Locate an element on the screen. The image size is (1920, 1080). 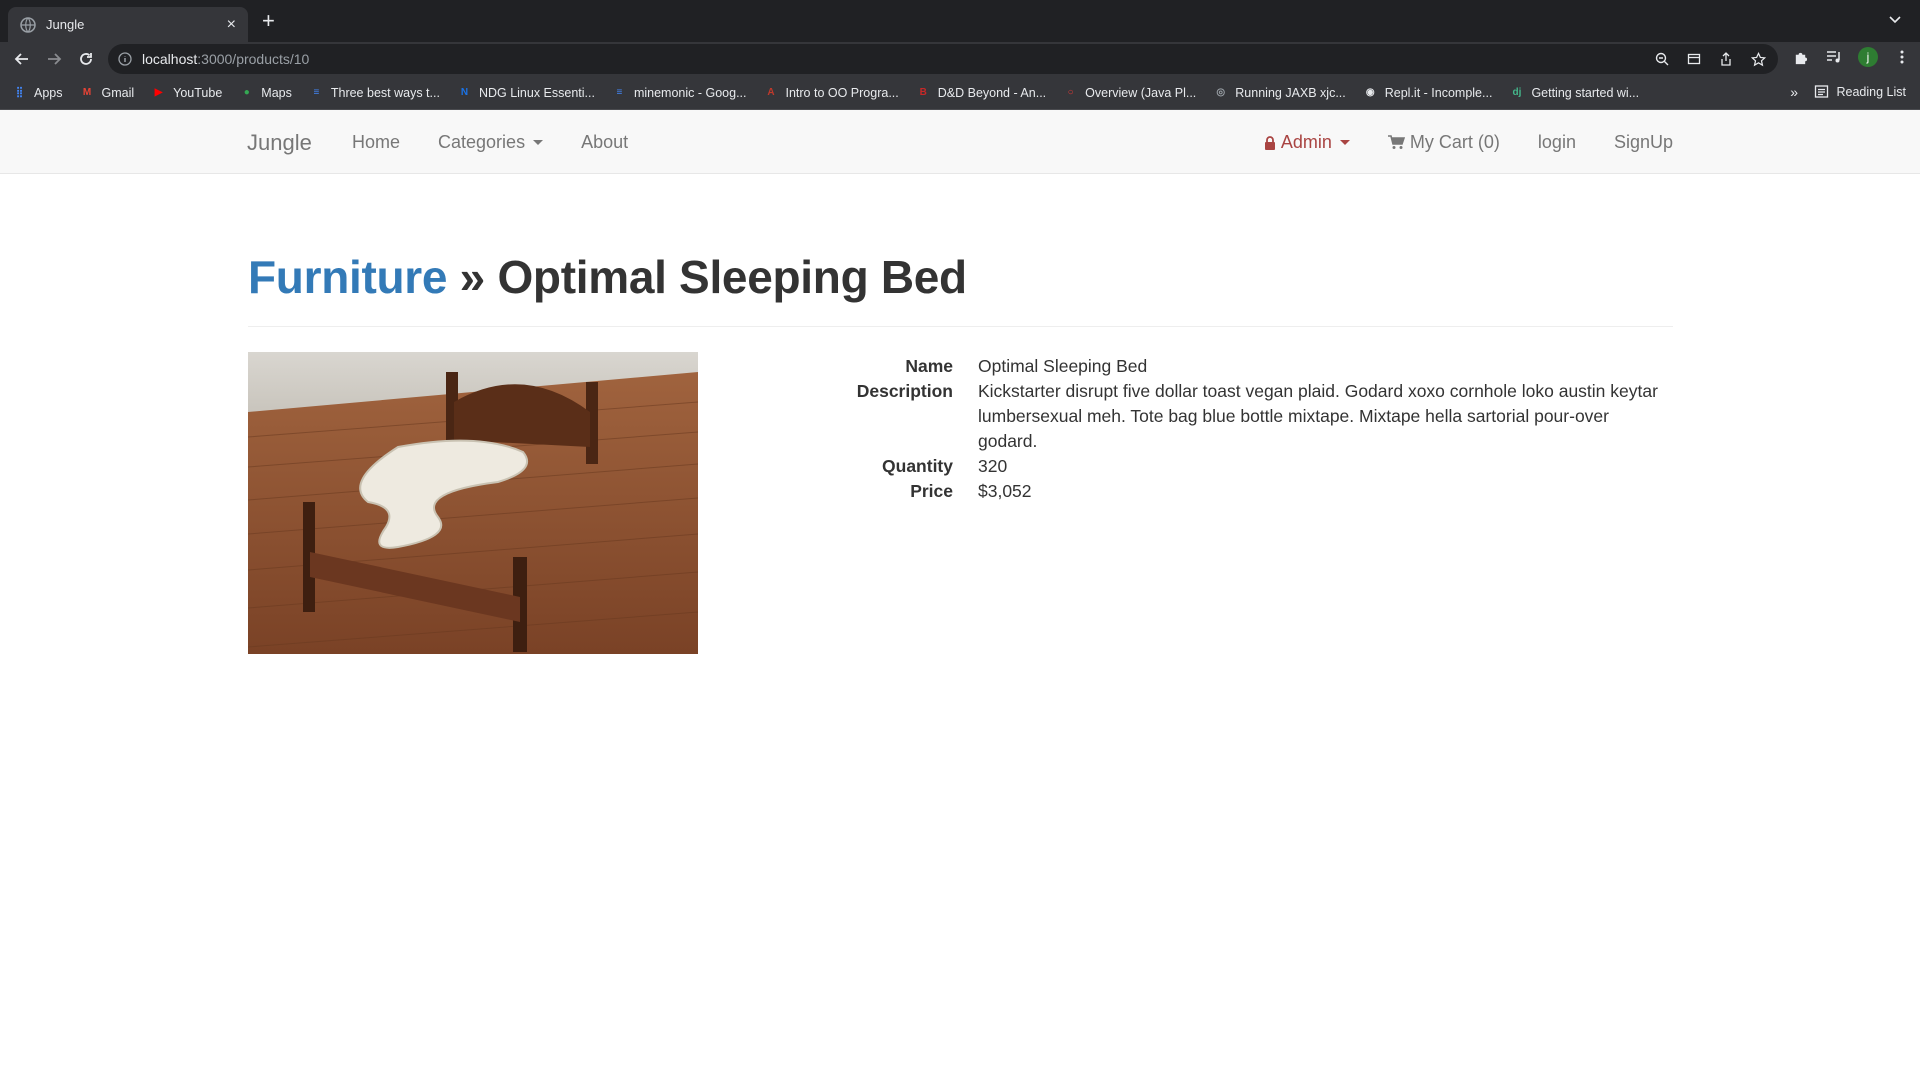
browser-tab-strip: Jungle × + is located at coordinates (960, 21).